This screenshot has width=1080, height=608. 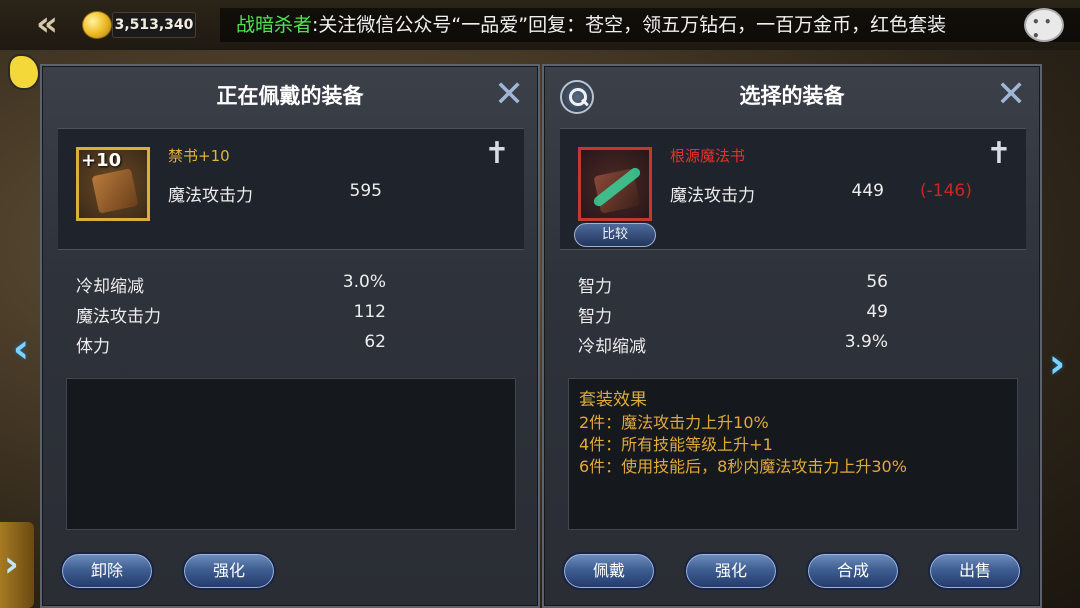 I want to click on equipped-item-card: +10 禁书+10 魔法攻击力 595 ✝, so click(x=291, y=189).